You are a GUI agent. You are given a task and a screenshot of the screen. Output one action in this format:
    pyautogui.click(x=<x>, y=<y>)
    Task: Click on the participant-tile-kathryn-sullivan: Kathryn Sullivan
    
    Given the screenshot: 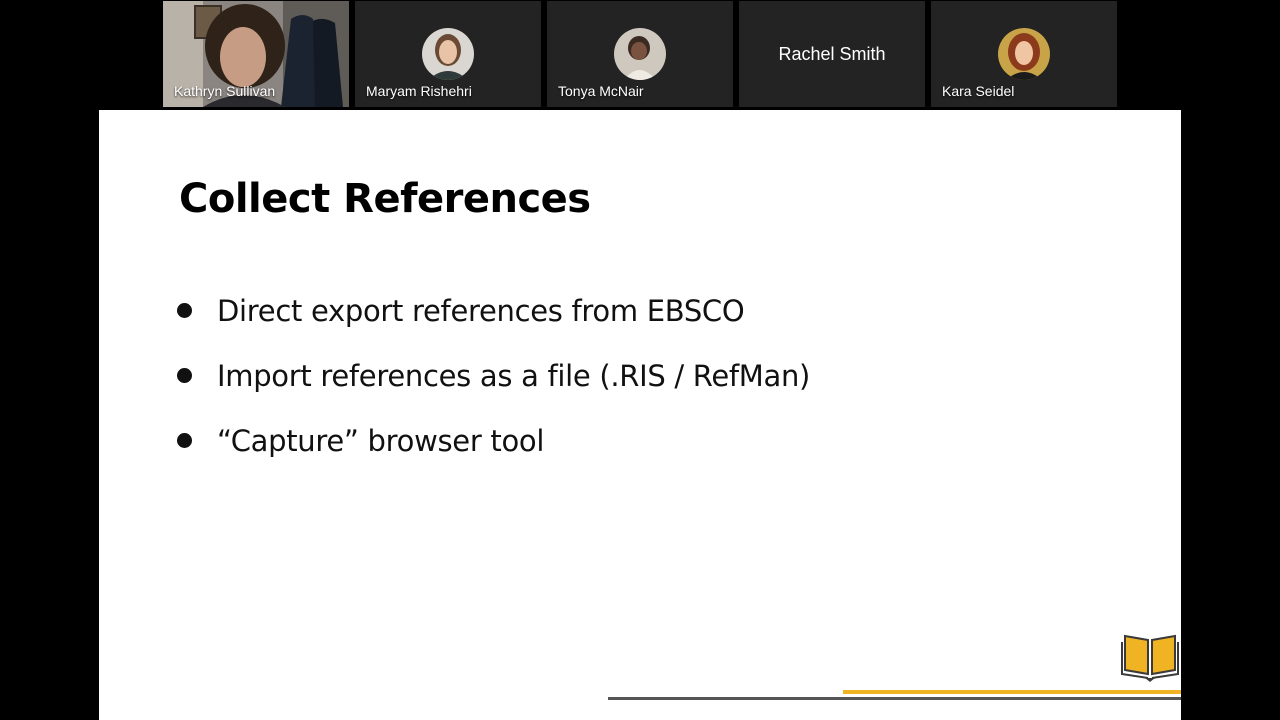 What is the action you would take?
    pyautogui.click(x=256, y=54)
    